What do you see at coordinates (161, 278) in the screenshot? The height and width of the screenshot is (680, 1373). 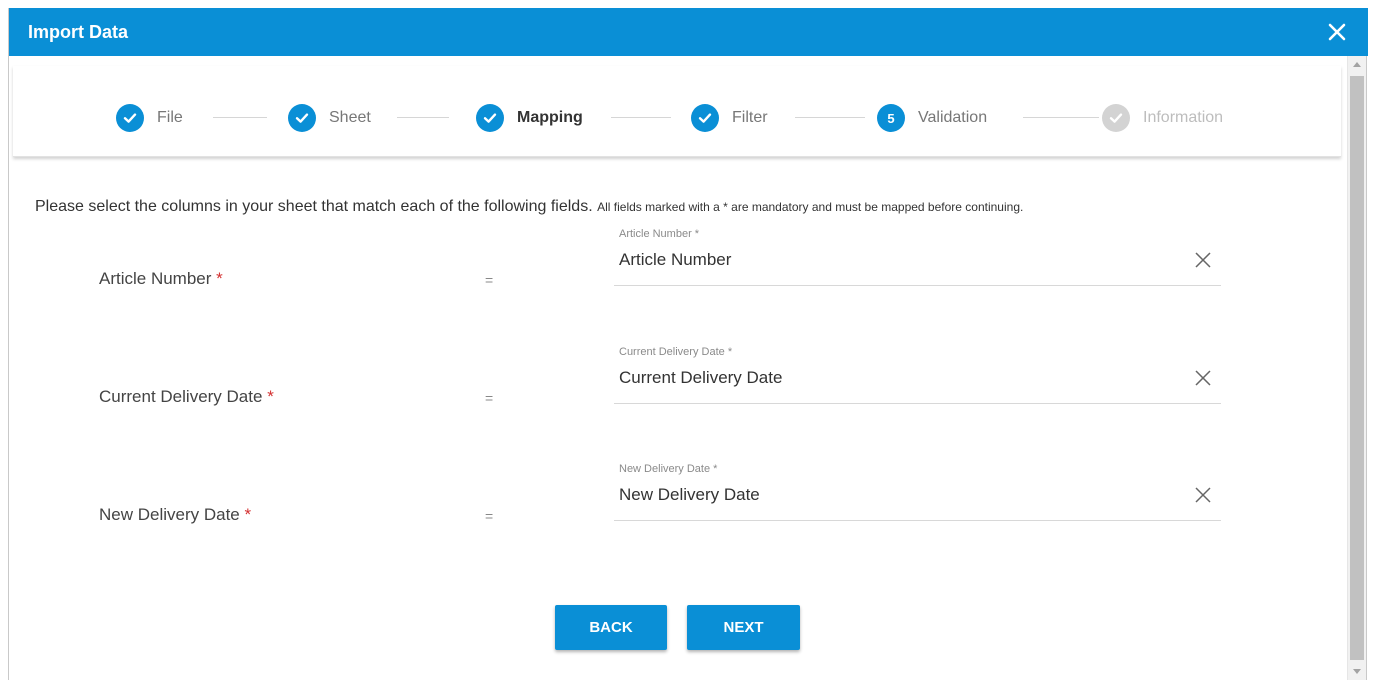 I see `mapping-label-article-number: Article Number *` at bounding box center [161, 278].